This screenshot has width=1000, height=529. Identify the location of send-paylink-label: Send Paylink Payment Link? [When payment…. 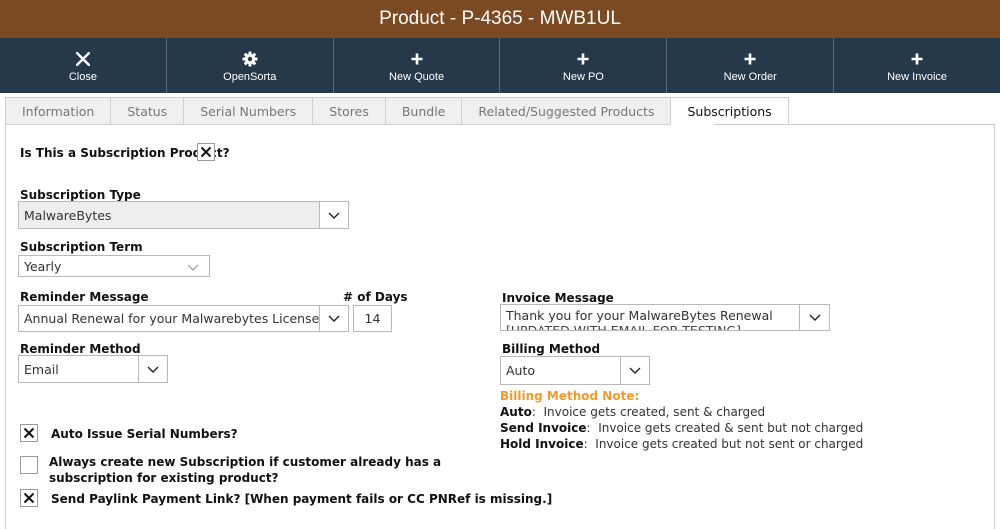
(302, 499).